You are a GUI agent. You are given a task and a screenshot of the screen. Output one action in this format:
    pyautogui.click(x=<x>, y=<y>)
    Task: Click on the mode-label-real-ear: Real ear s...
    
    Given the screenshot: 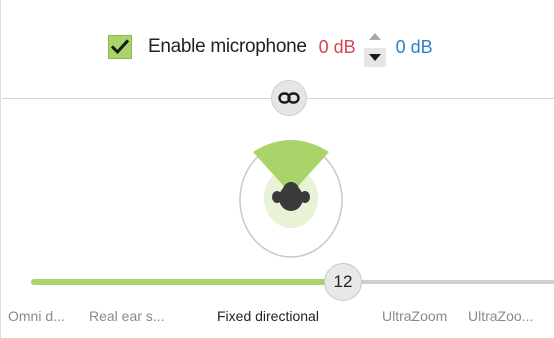 What is the action you would take?
    pyautogui.click(x=126, y=316)
    